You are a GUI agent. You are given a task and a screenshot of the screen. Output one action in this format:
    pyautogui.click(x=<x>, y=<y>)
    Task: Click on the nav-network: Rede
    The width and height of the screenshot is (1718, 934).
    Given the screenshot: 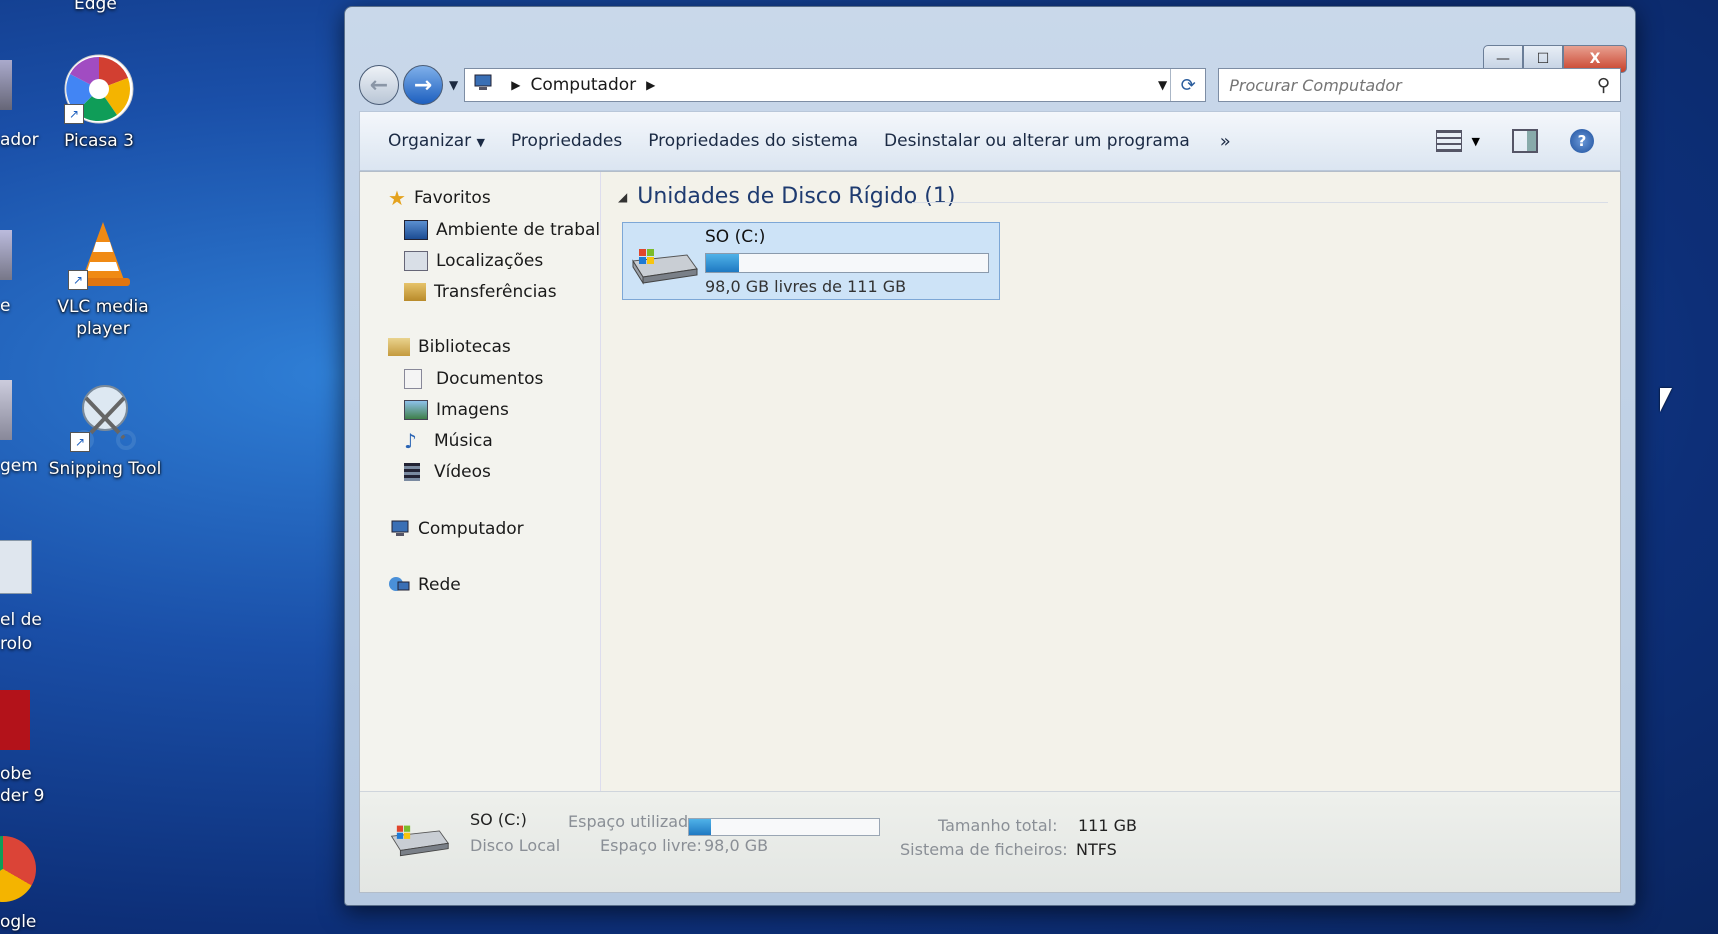 What is the action you would take?
    pyautogui.click(x=480, y=585)
    